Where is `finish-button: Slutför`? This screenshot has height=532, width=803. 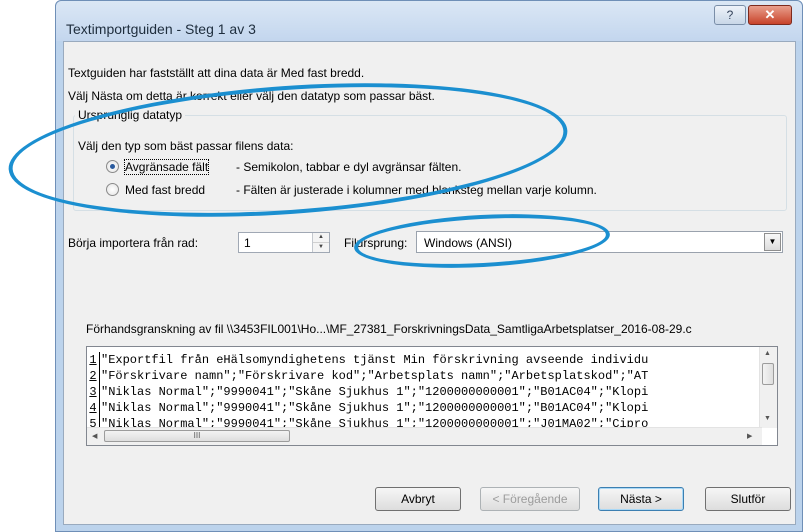
finish-button: Slutför is located at coordinates (748, 499).